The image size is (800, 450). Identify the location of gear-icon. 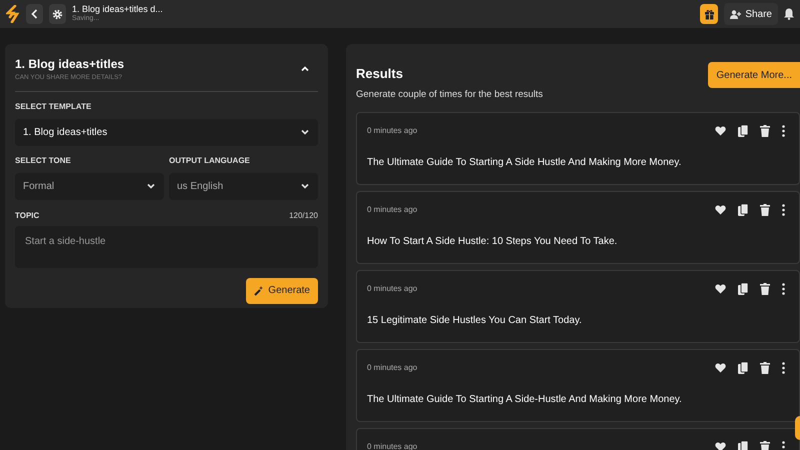
(57, 14).